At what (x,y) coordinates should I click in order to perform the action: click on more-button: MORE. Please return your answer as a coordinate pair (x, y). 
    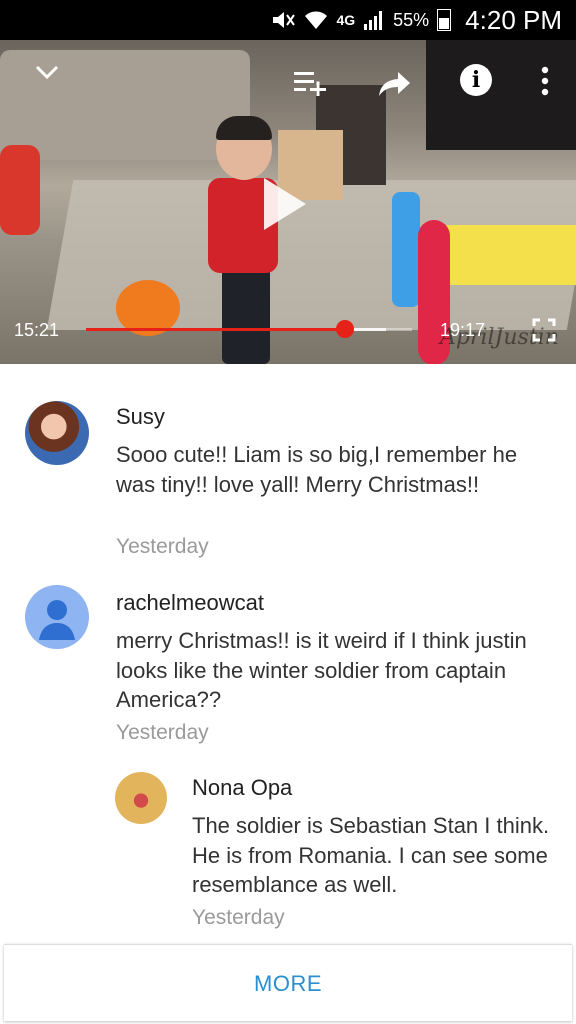
    Looking at the image, I should click on (288, 983).